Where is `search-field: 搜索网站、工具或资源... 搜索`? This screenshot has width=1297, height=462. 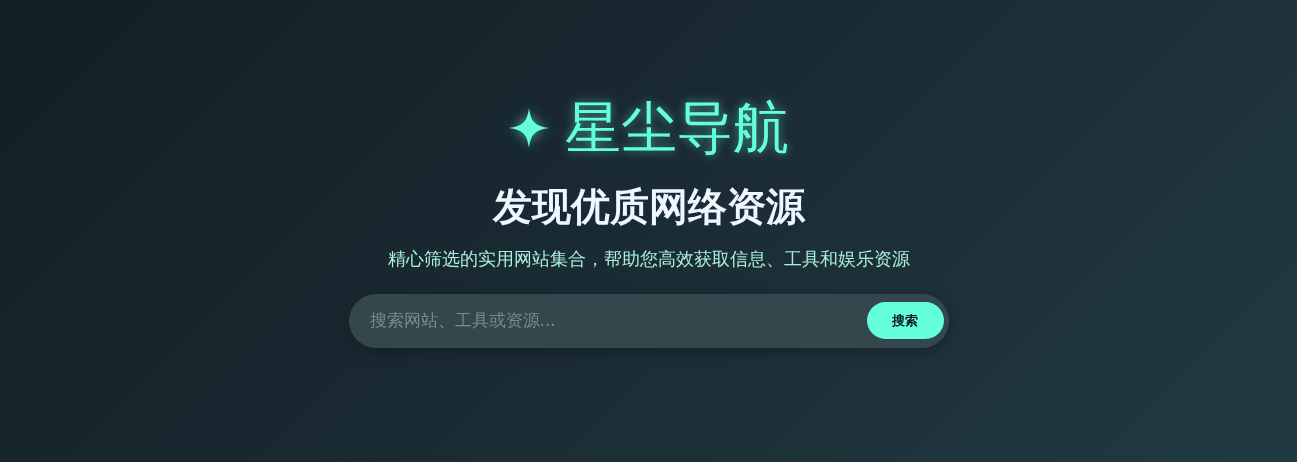
search-field: 搜索网站、工具或资源... 搜索 is located at coordinates (648, 320).